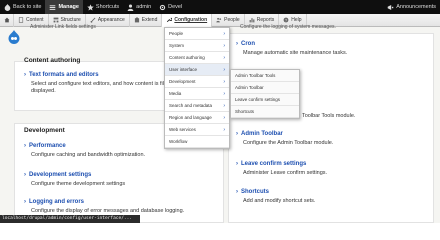 This screenshot has height=240, width=440. Describe the element at coordinates (14, 37) in the screenshot. I see `drupal-drop-icon` at that location.